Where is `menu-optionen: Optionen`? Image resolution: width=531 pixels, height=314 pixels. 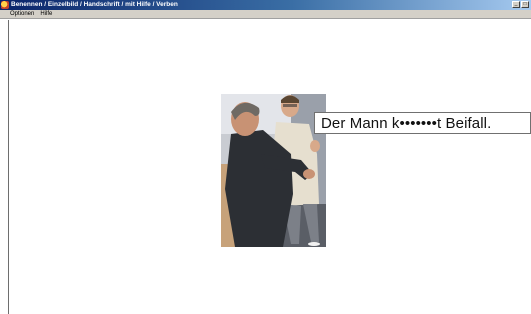 menu-optionen: Optionen is located at coordinates (22, 14).